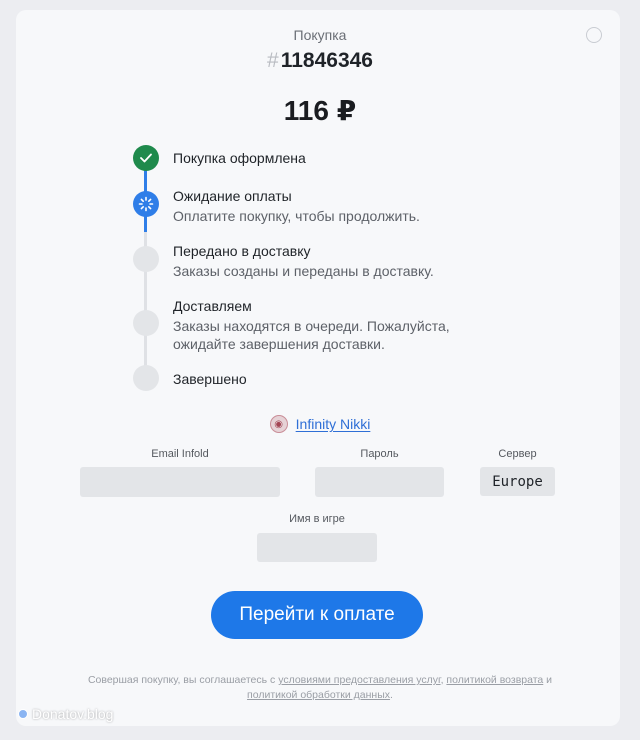 Image resolution: width=640 pixels, height=740 pixels. Describe the element at coordinates (317, 615) in the screenshot. I see `pay-button: Перейти к оплате` at that location.